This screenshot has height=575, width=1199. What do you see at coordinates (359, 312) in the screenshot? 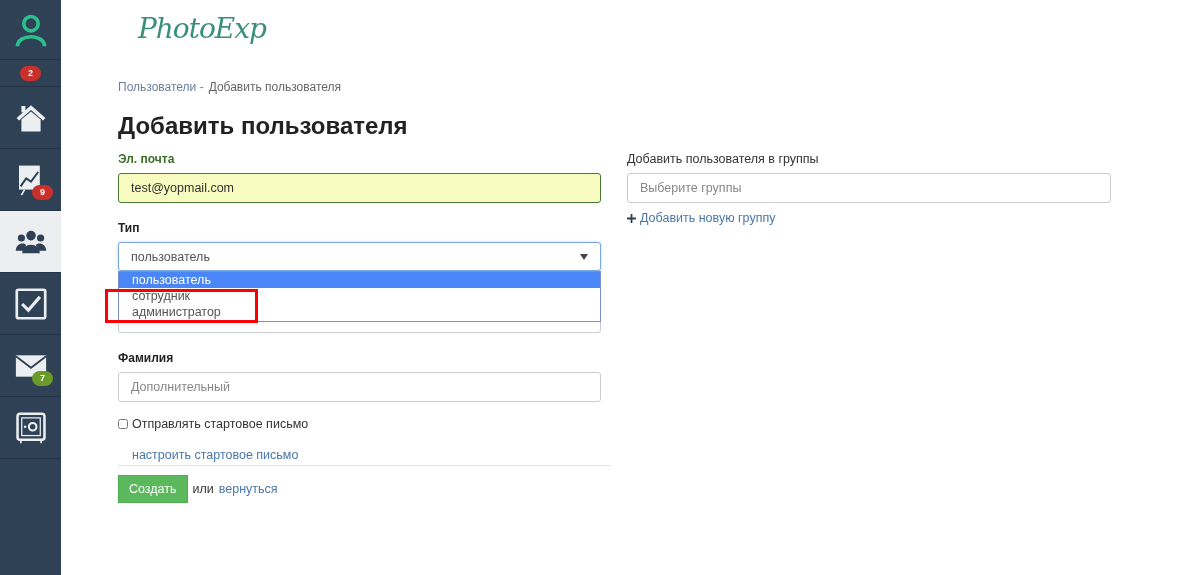
I see `dropdown-option: администратор` at bounding box center [359, 312].